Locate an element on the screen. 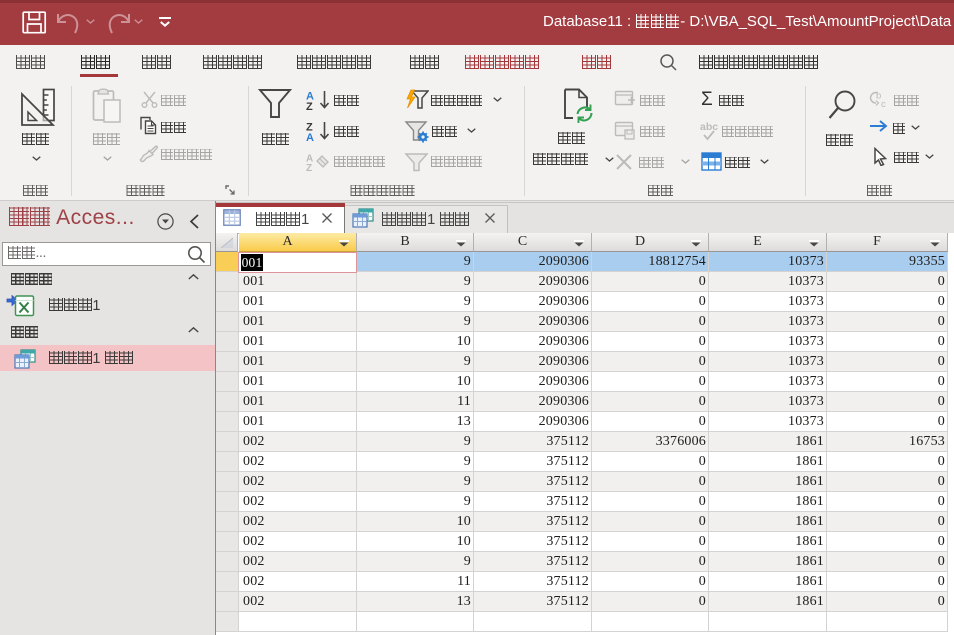  svg-text: abc is located at coordinates (709, 127).